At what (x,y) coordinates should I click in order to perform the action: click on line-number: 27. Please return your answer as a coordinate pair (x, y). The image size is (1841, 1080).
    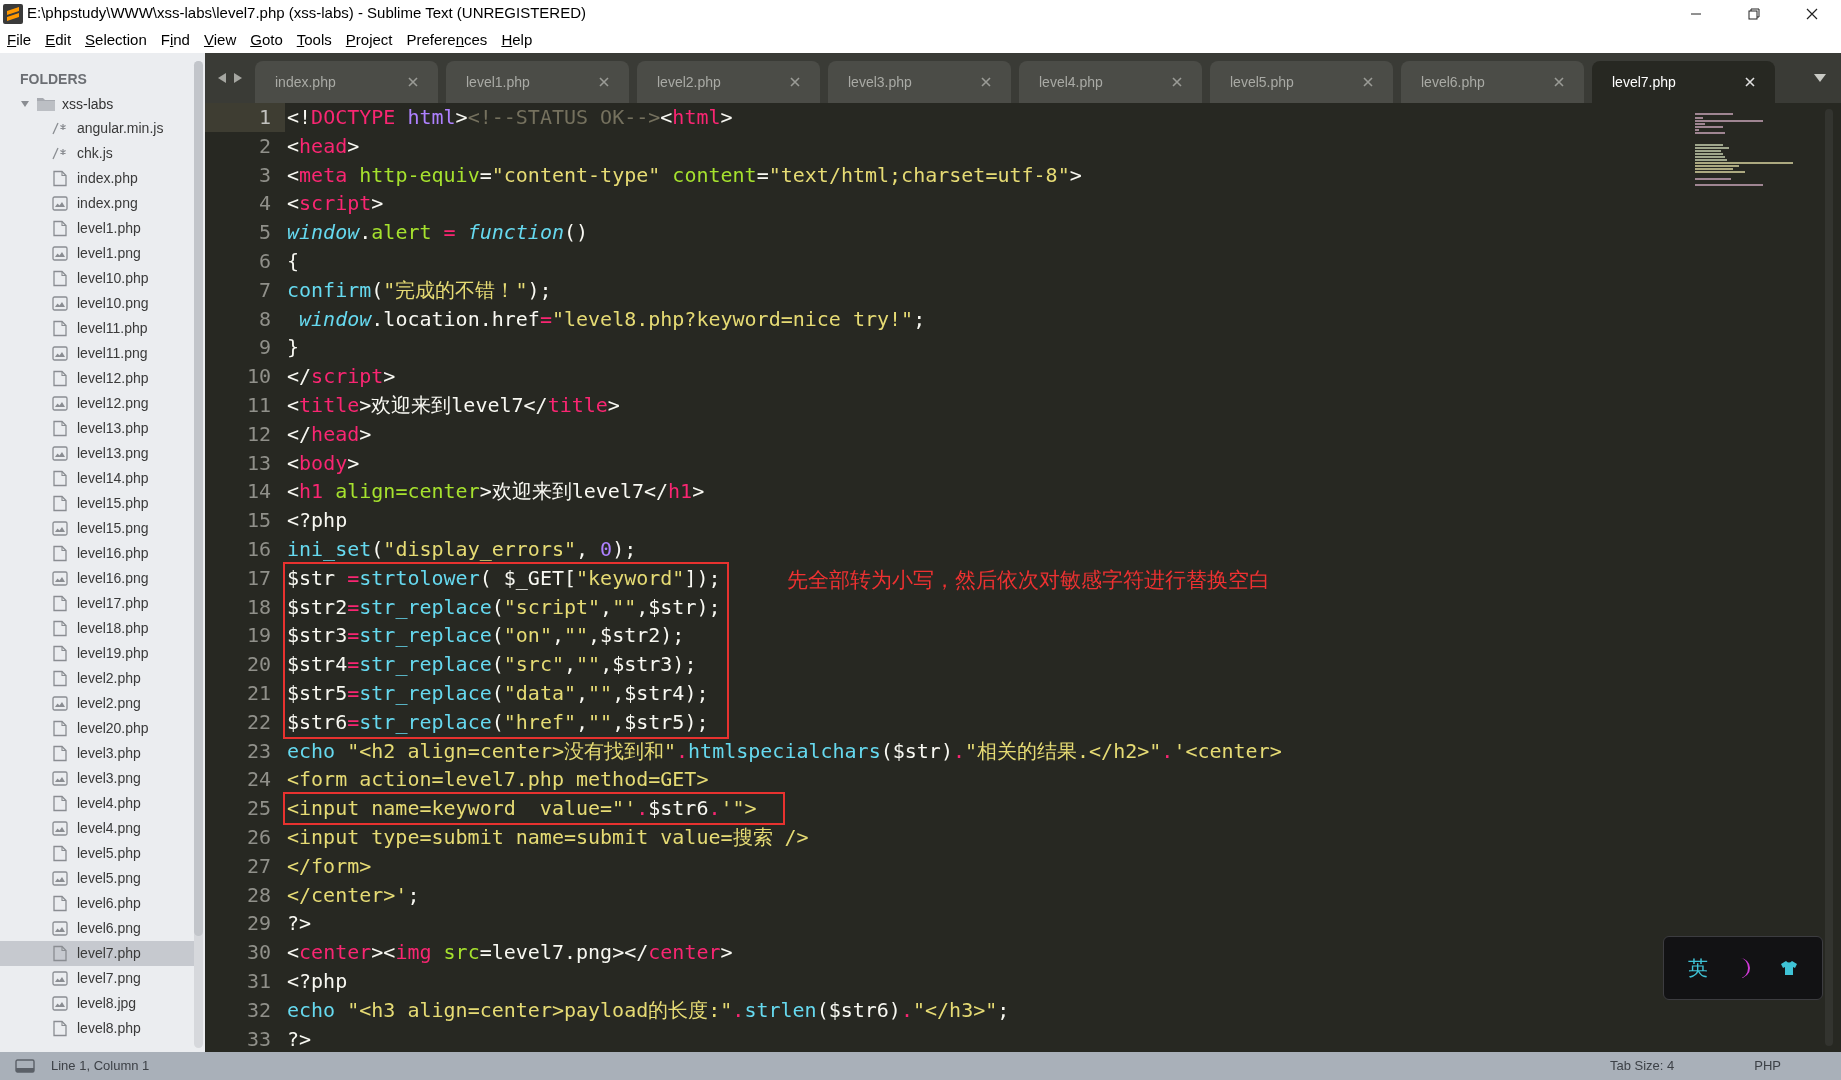
    Looking at the image, I should click on (258, 866).